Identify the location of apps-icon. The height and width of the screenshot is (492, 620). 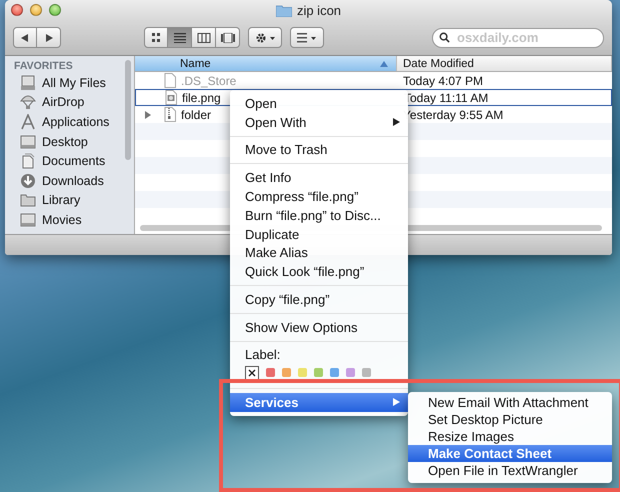
(28, 122).